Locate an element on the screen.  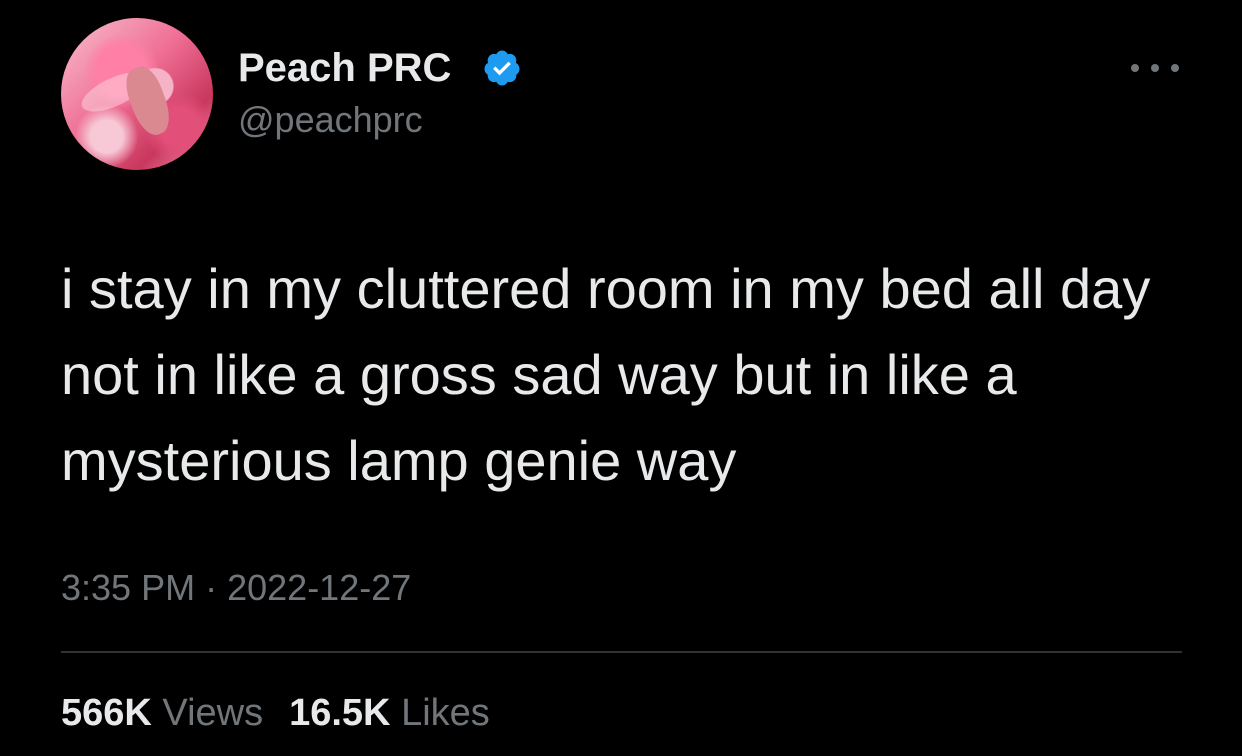
user-handle: @peachprc is located at coordinates (330, 120).